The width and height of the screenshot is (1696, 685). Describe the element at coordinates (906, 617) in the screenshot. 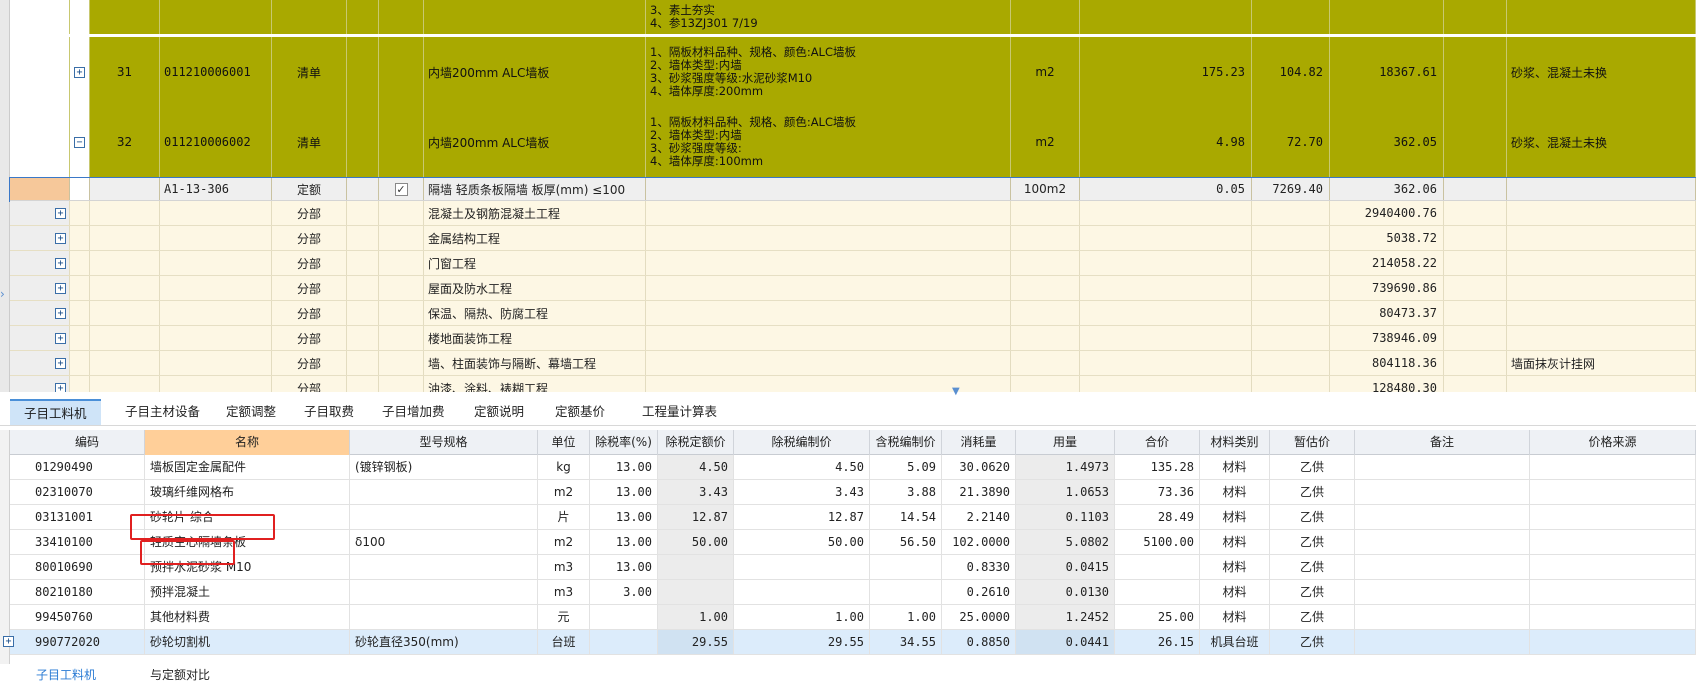

I see `resource-cell-7: 1.00` at that location.